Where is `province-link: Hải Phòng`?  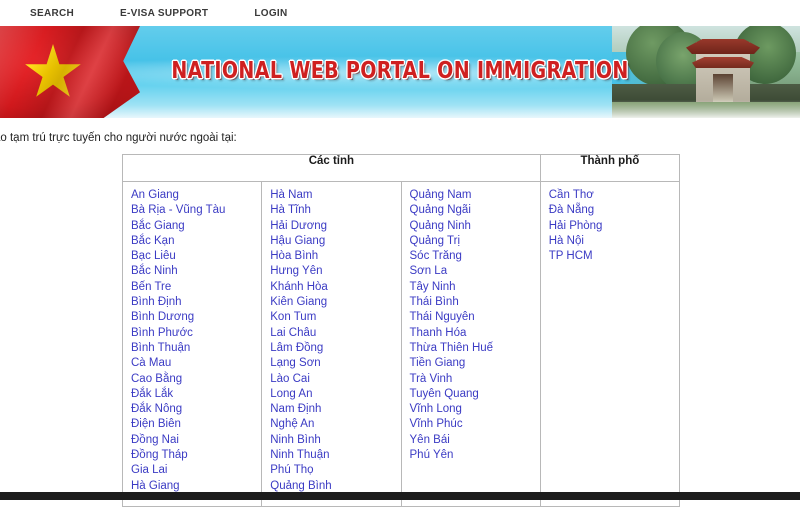
province-link: Hải Phòng is located at coordinates (614, 226).